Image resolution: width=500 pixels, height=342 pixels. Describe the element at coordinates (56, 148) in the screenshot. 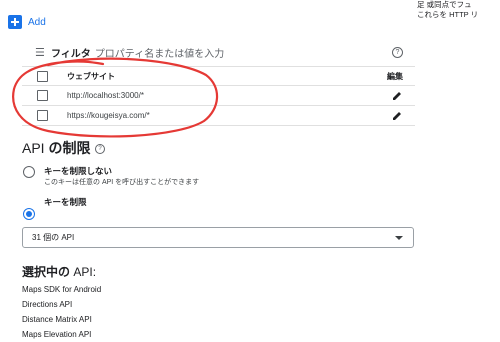

I see `api-restrictions-title: API の制限` at that location.